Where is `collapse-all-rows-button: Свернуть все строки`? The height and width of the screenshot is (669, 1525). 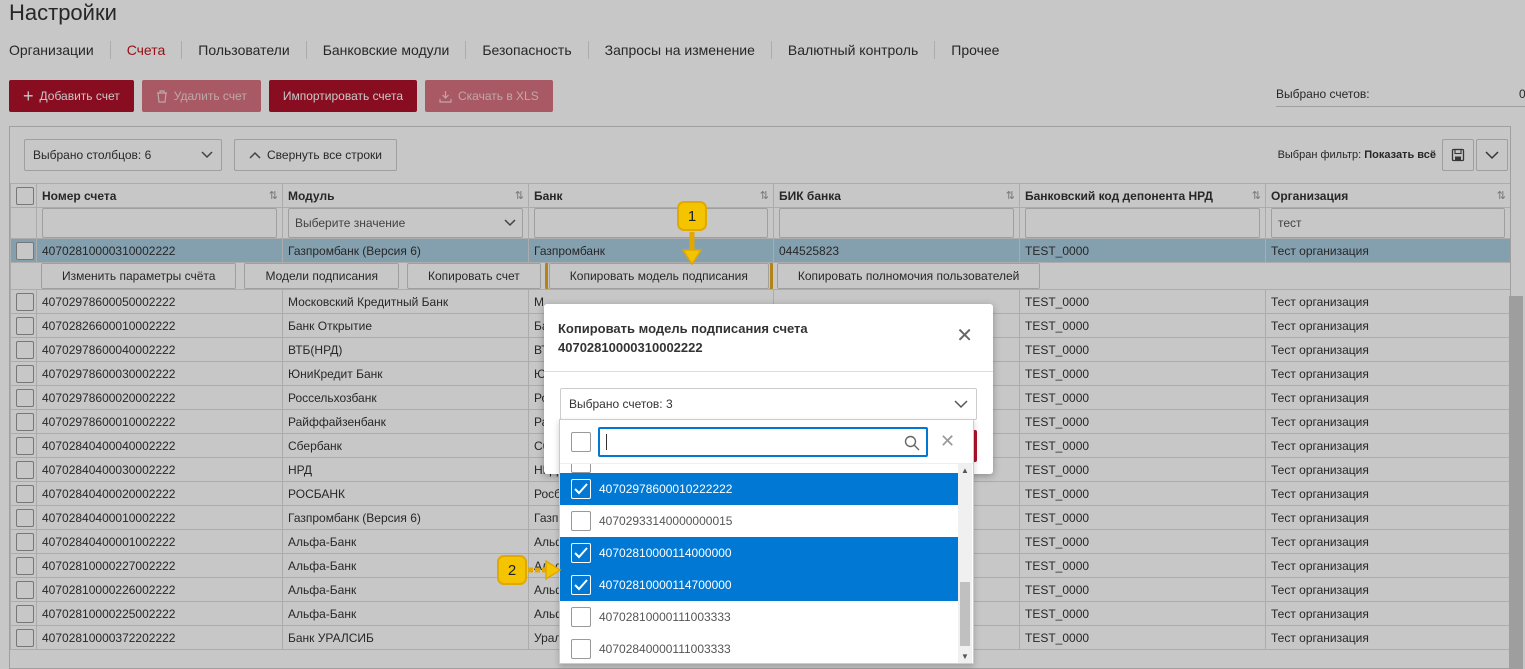
collapse-all-rows-button: Свернуть все строки is located at coordinates (315, 155).